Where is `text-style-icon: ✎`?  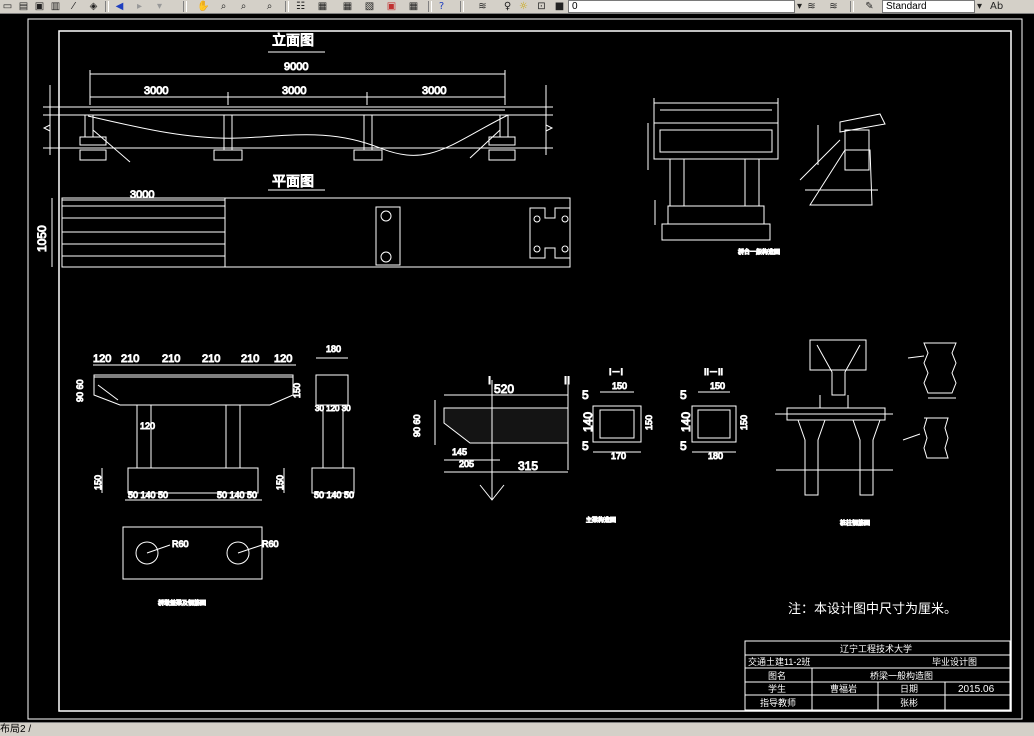 text-style-icon: ✎ is located at coordinates (869, 6).